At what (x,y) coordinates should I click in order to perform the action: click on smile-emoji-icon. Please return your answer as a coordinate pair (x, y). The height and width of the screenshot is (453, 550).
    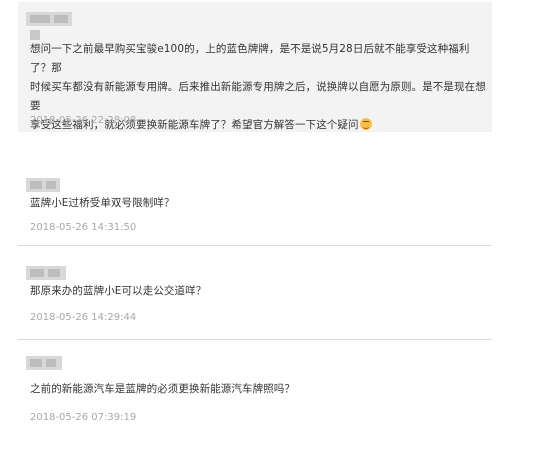
    Looking at the image, I should click on (365, 124).